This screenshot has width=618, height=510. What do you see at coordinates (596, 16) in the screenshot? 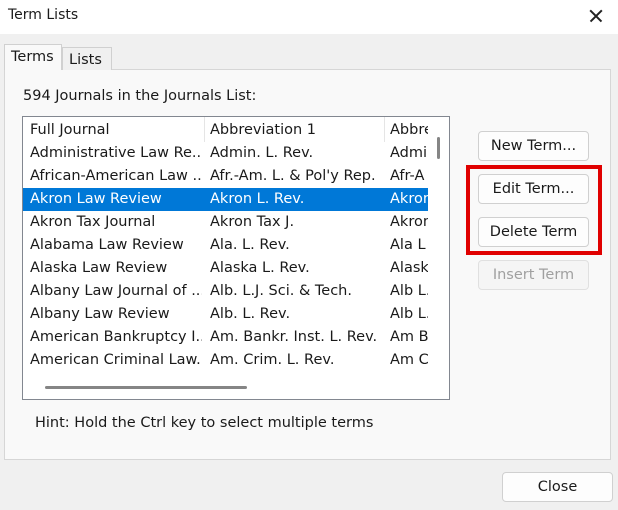
I see `close-icon` at bounding box center [596, 16].